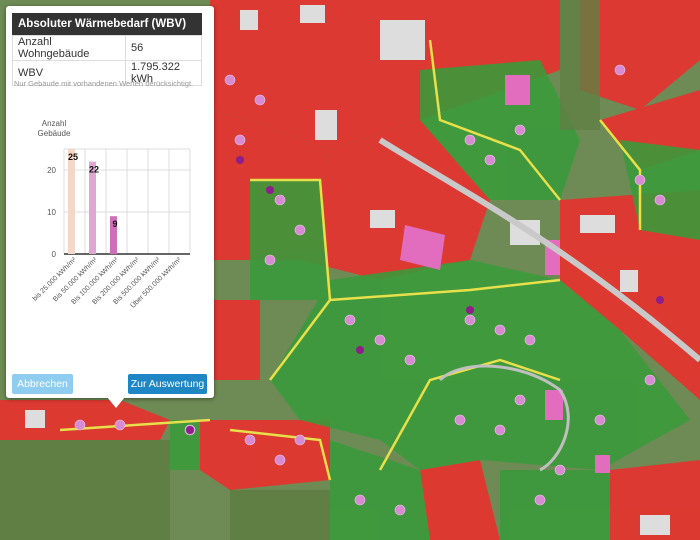 Image resolution: width=700 pixels, height=540 pixels. Describe the element at coordinates (51, 212) in the screenshot. I see `y-tick-label: 10` at that location.